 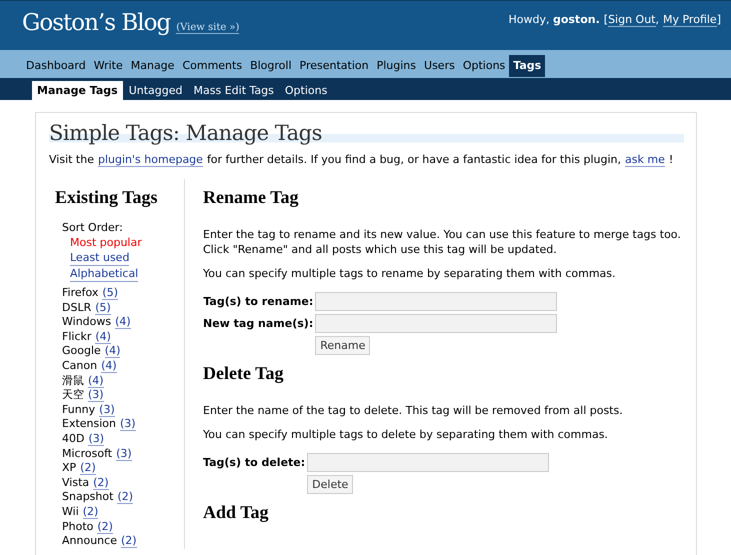 What do you see at coordinates (108, 66) in the screenshot?
I see `nav-tab: Write` at bounding box center [108, 66].